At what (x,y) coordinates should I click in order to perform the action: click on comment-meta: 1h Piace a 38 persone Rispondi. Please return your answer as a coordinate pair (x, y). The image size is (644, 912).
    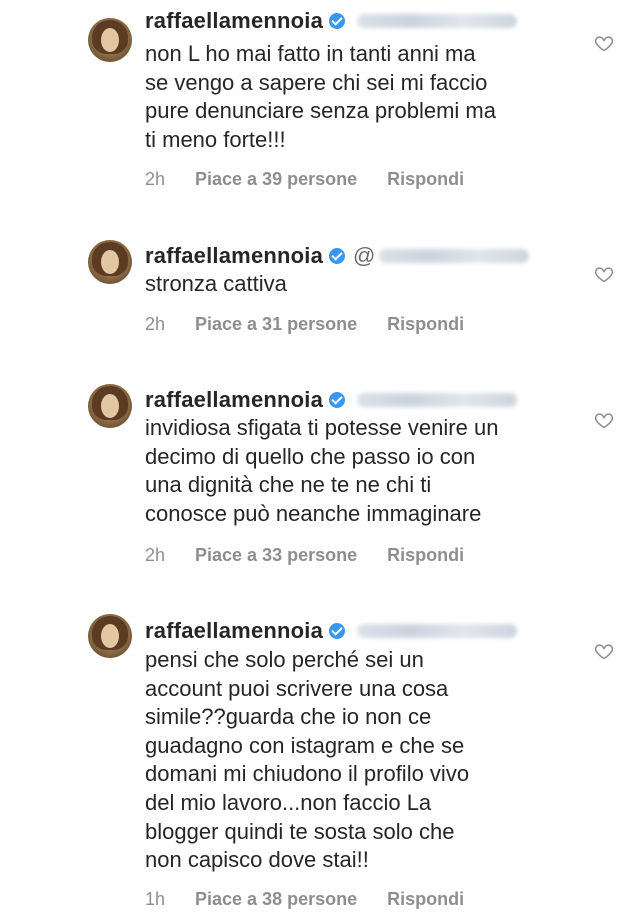
    Looking at the image, I should click on (304, 899).